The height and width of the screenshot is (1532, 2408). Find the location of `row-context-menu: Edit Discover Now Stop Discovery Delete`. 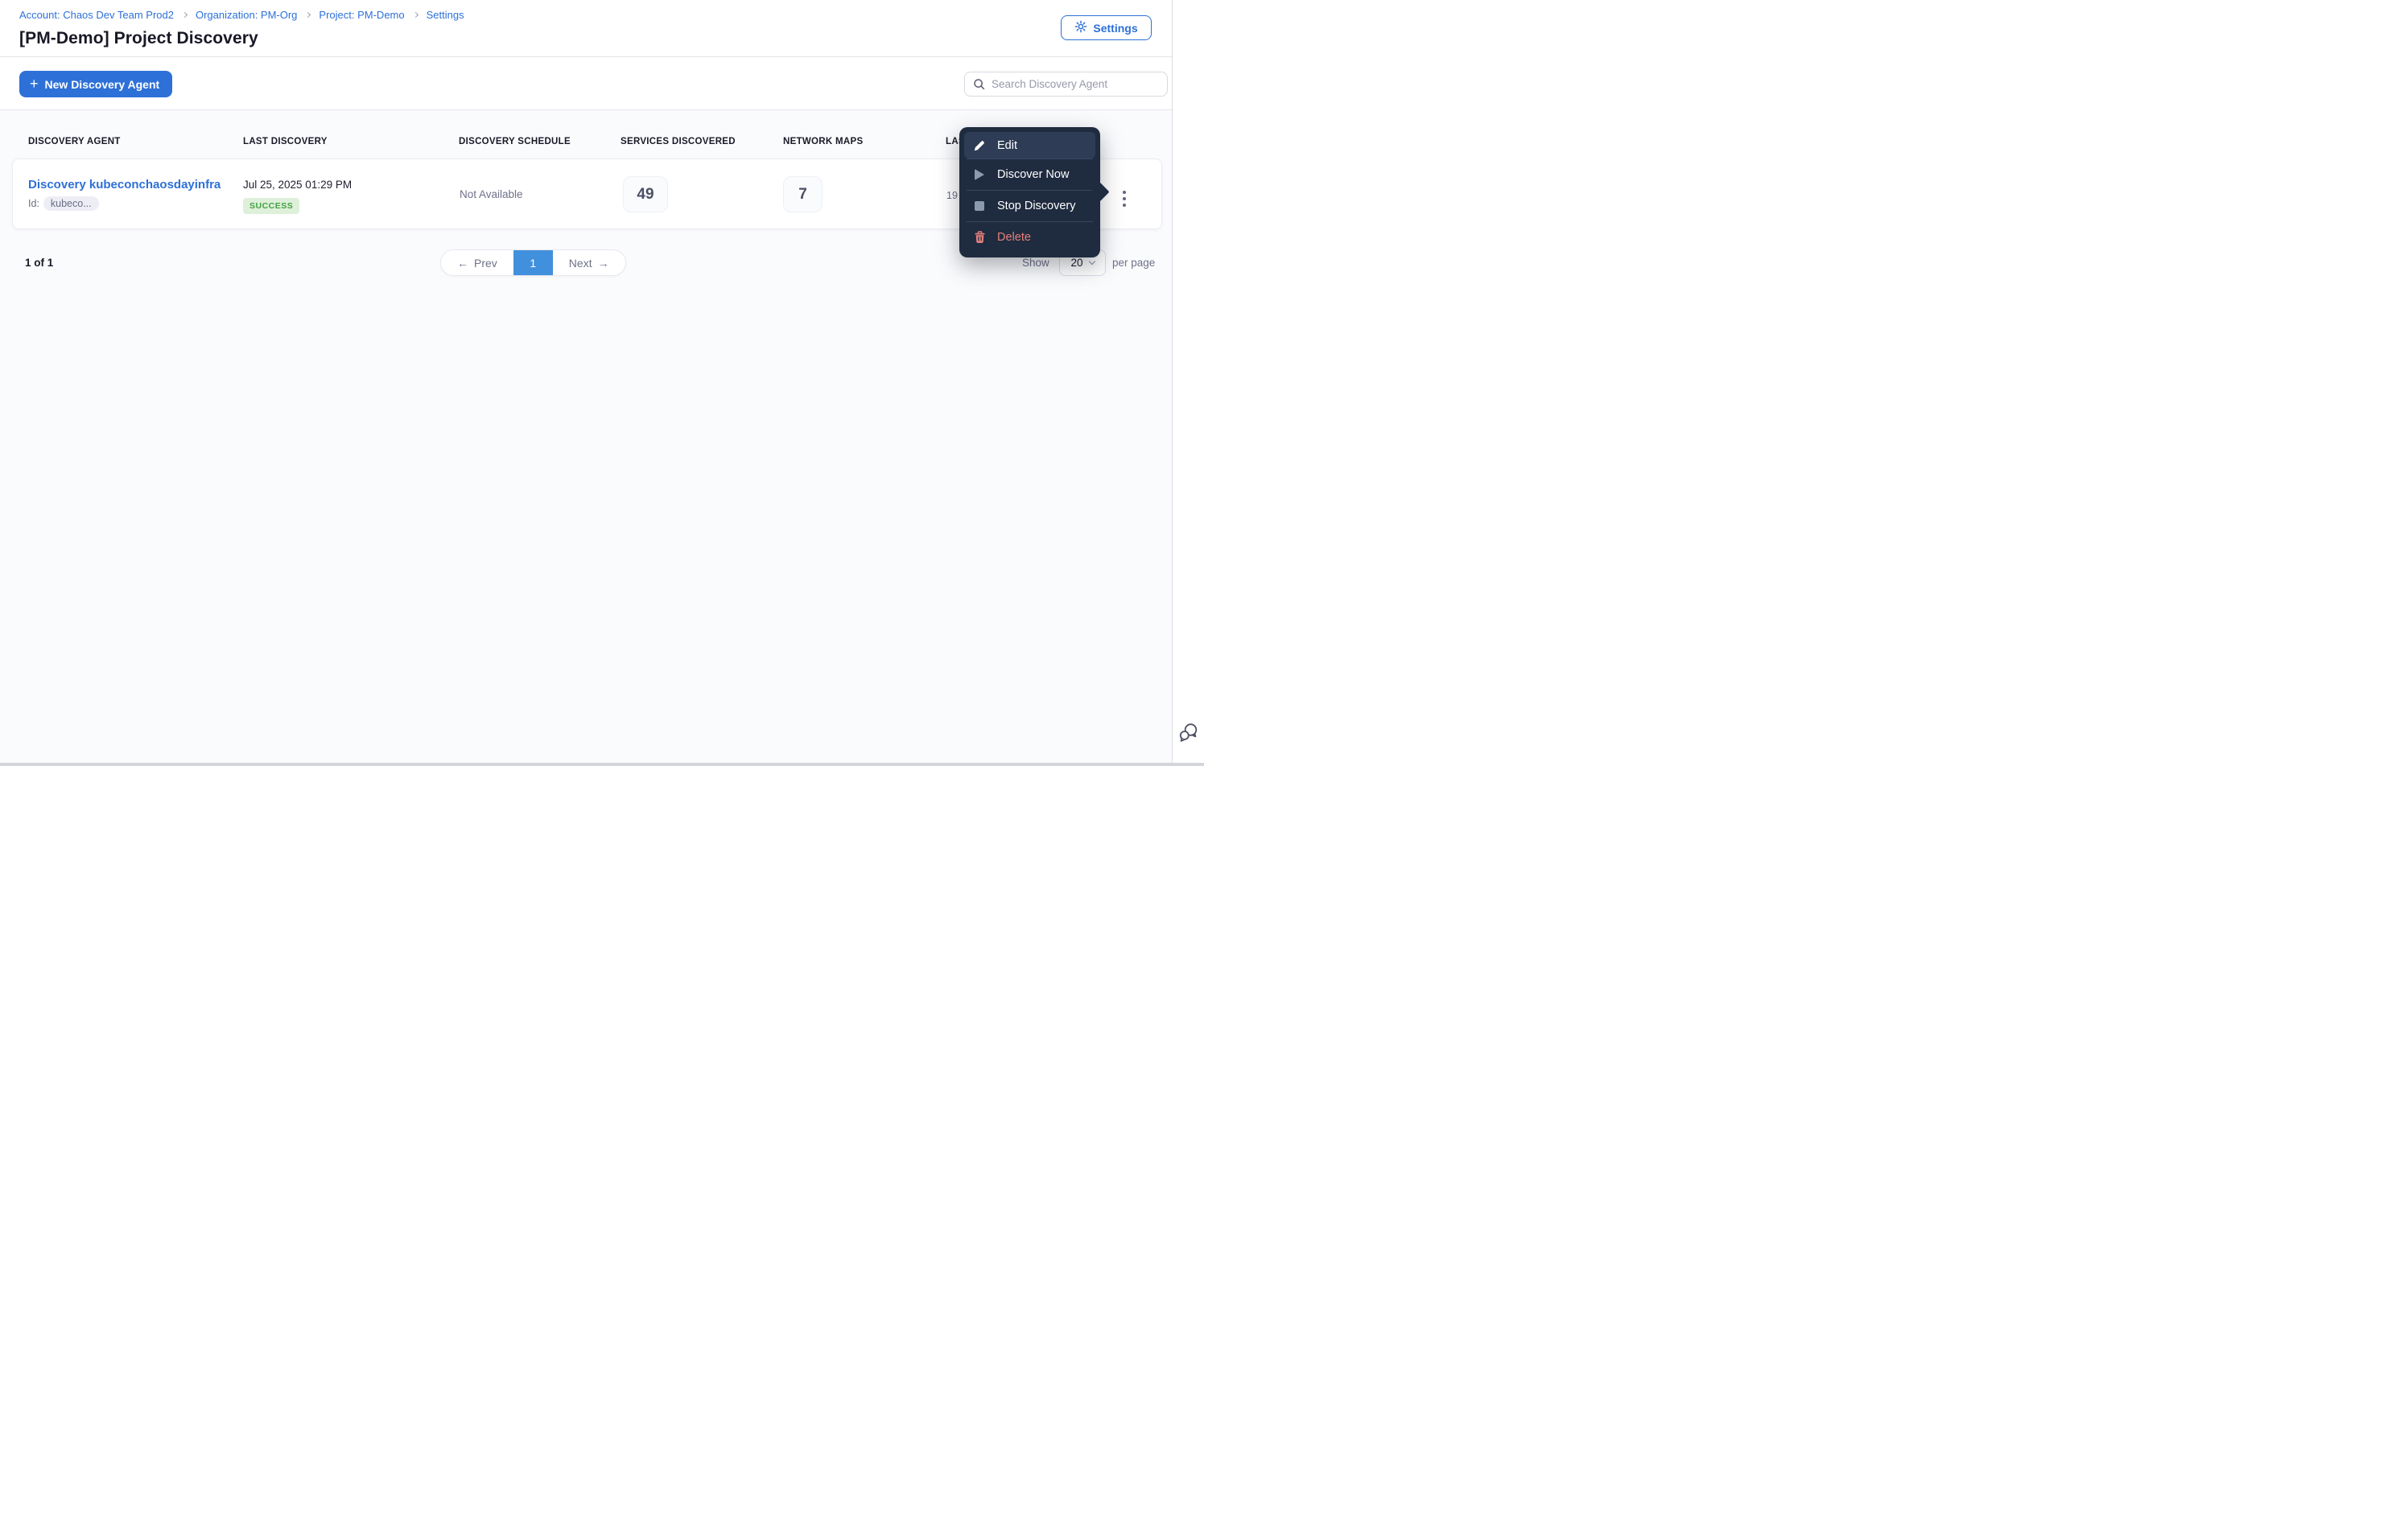

row-context-menu: Edit Discover Now Stop Discovery Delete is located at coordinates (1034, 192).